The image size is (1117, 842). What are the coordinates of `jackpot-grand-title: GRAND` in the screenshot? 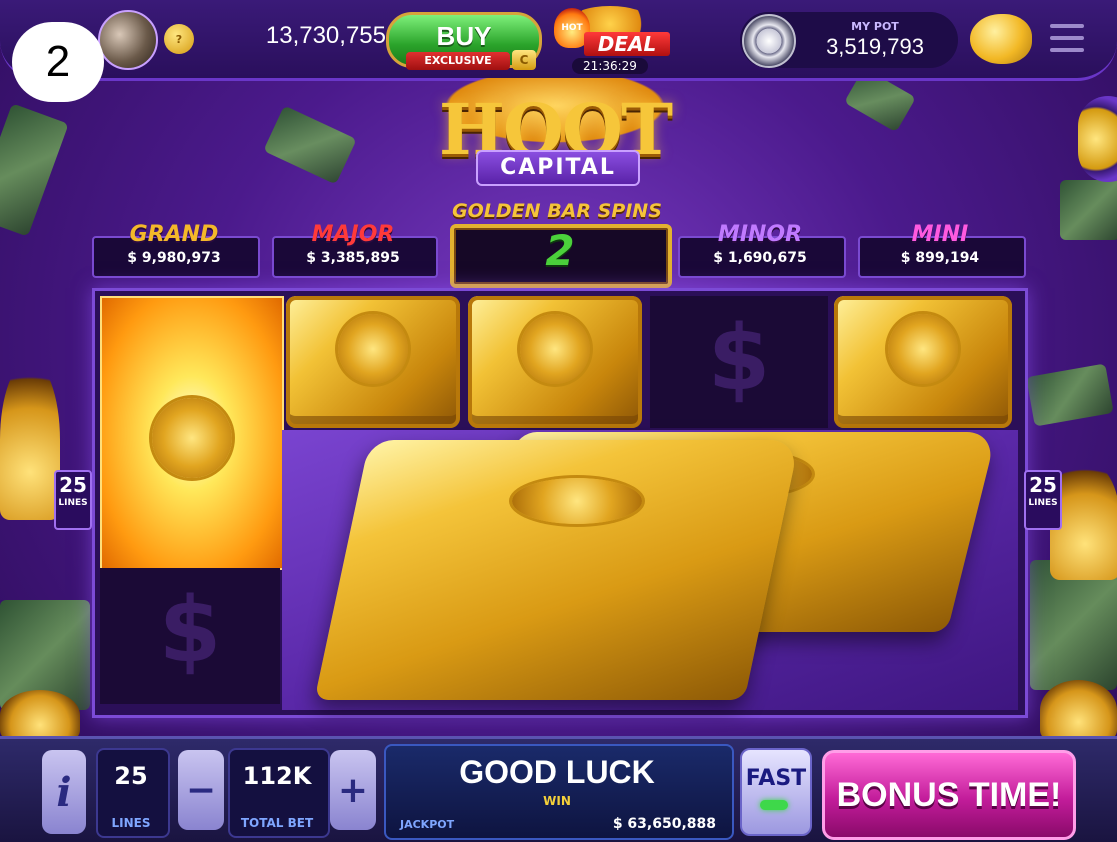 It's located at (174, 234).